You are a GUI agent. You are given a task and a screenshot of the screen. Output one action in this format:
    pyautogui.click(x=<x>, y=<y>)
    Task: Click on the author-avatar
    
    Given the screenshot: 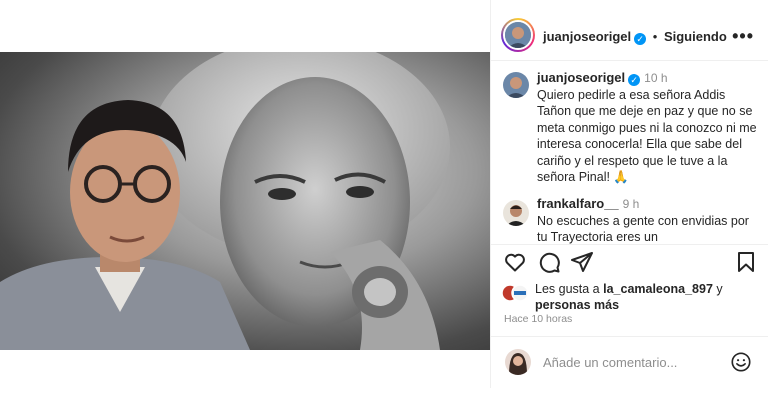 What is the action you would take?
    pyautogui.click(x=518, y=35)
    